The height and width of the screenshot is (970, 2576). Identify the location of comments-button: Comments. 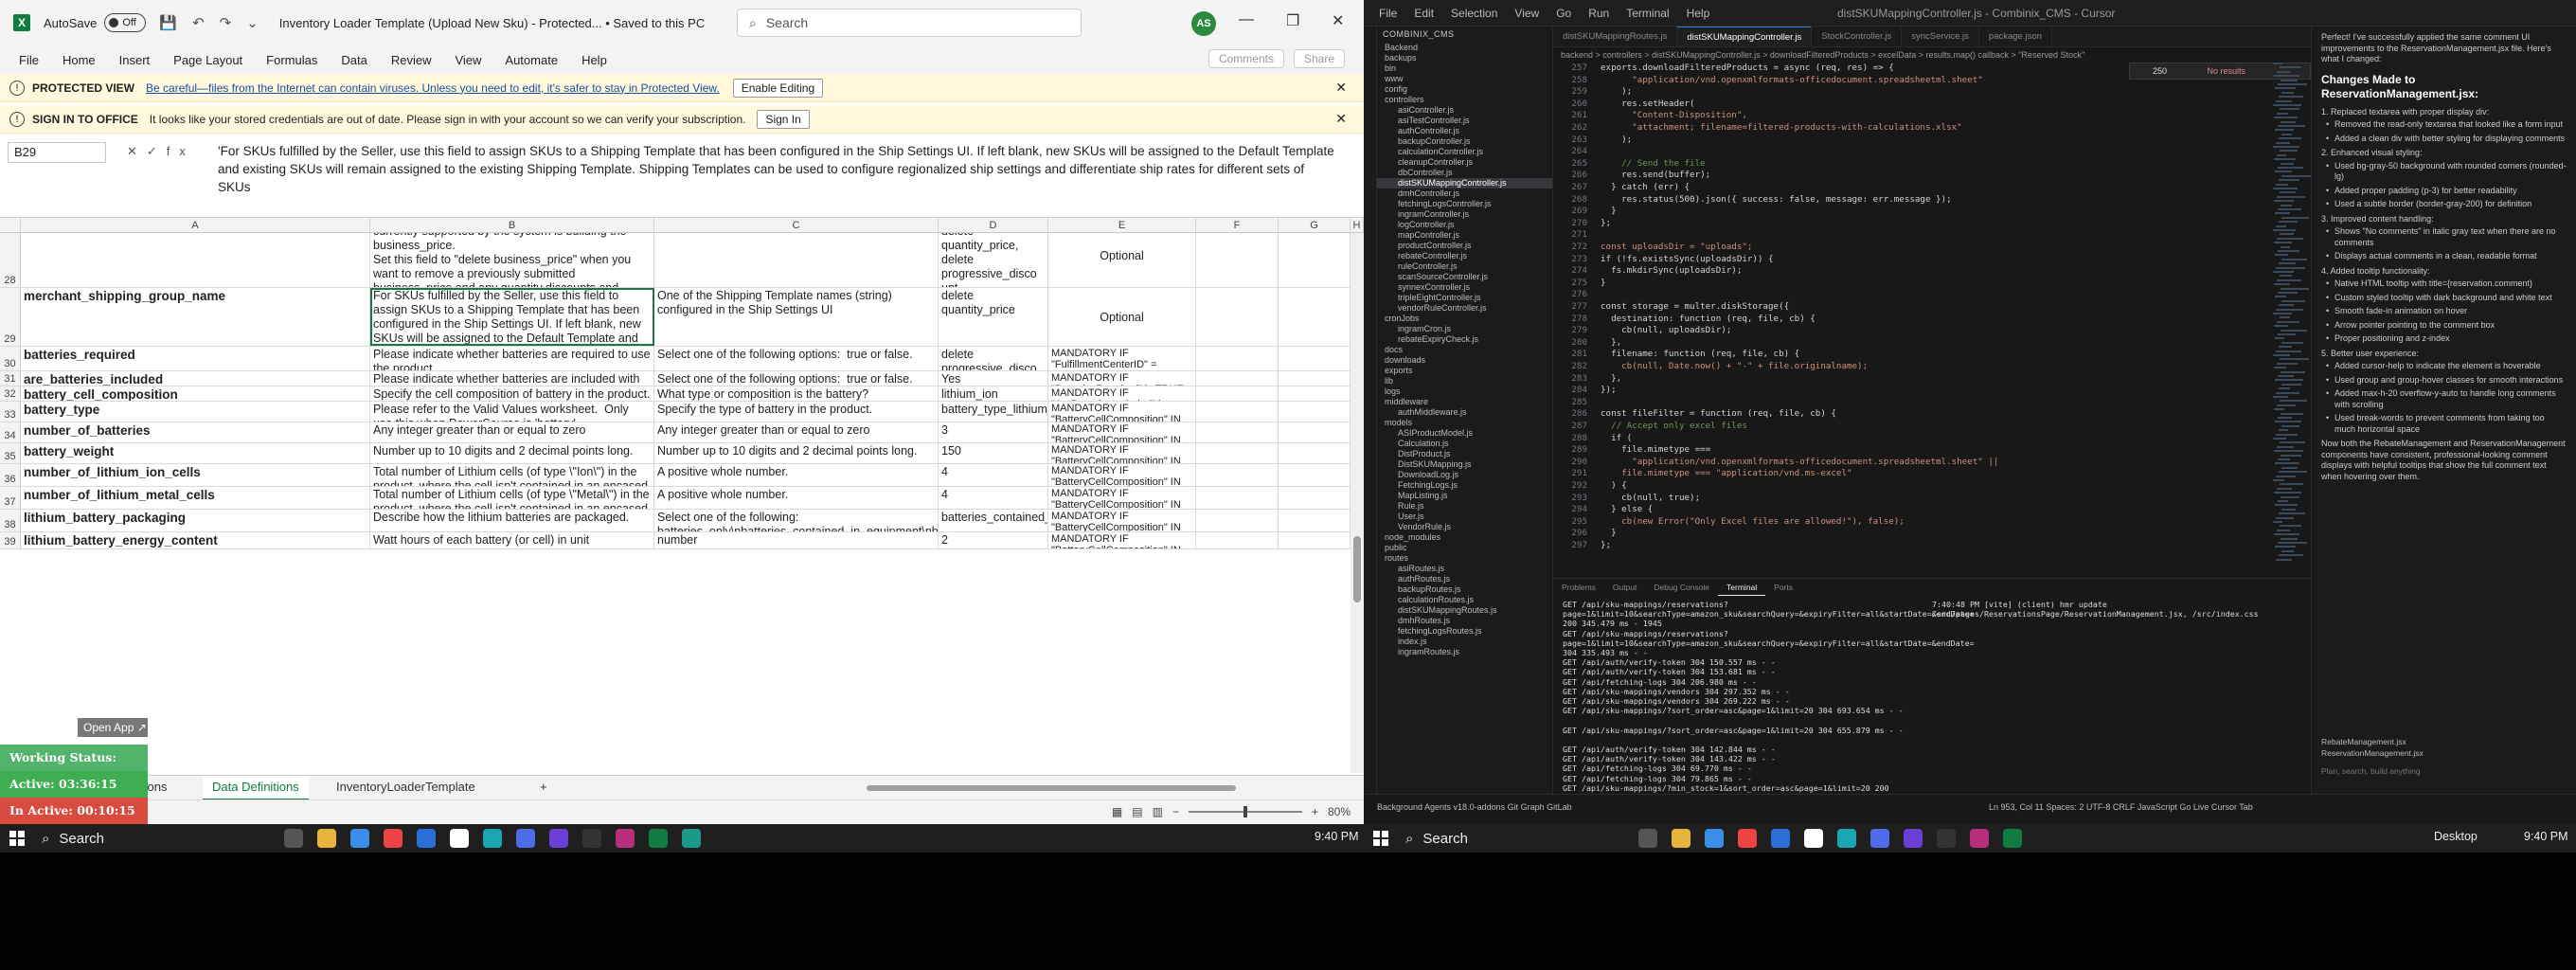
(1246, 58).